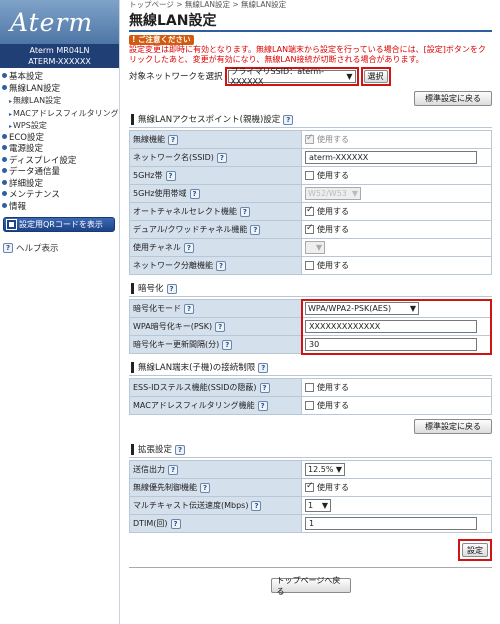 The height and width of the screenshot is (624, 500). What do you see at coordinates (60, 90) in the screenshot?
I see `nav-item-wlan: 無線LAN設定` at bounding box center [60, 90].